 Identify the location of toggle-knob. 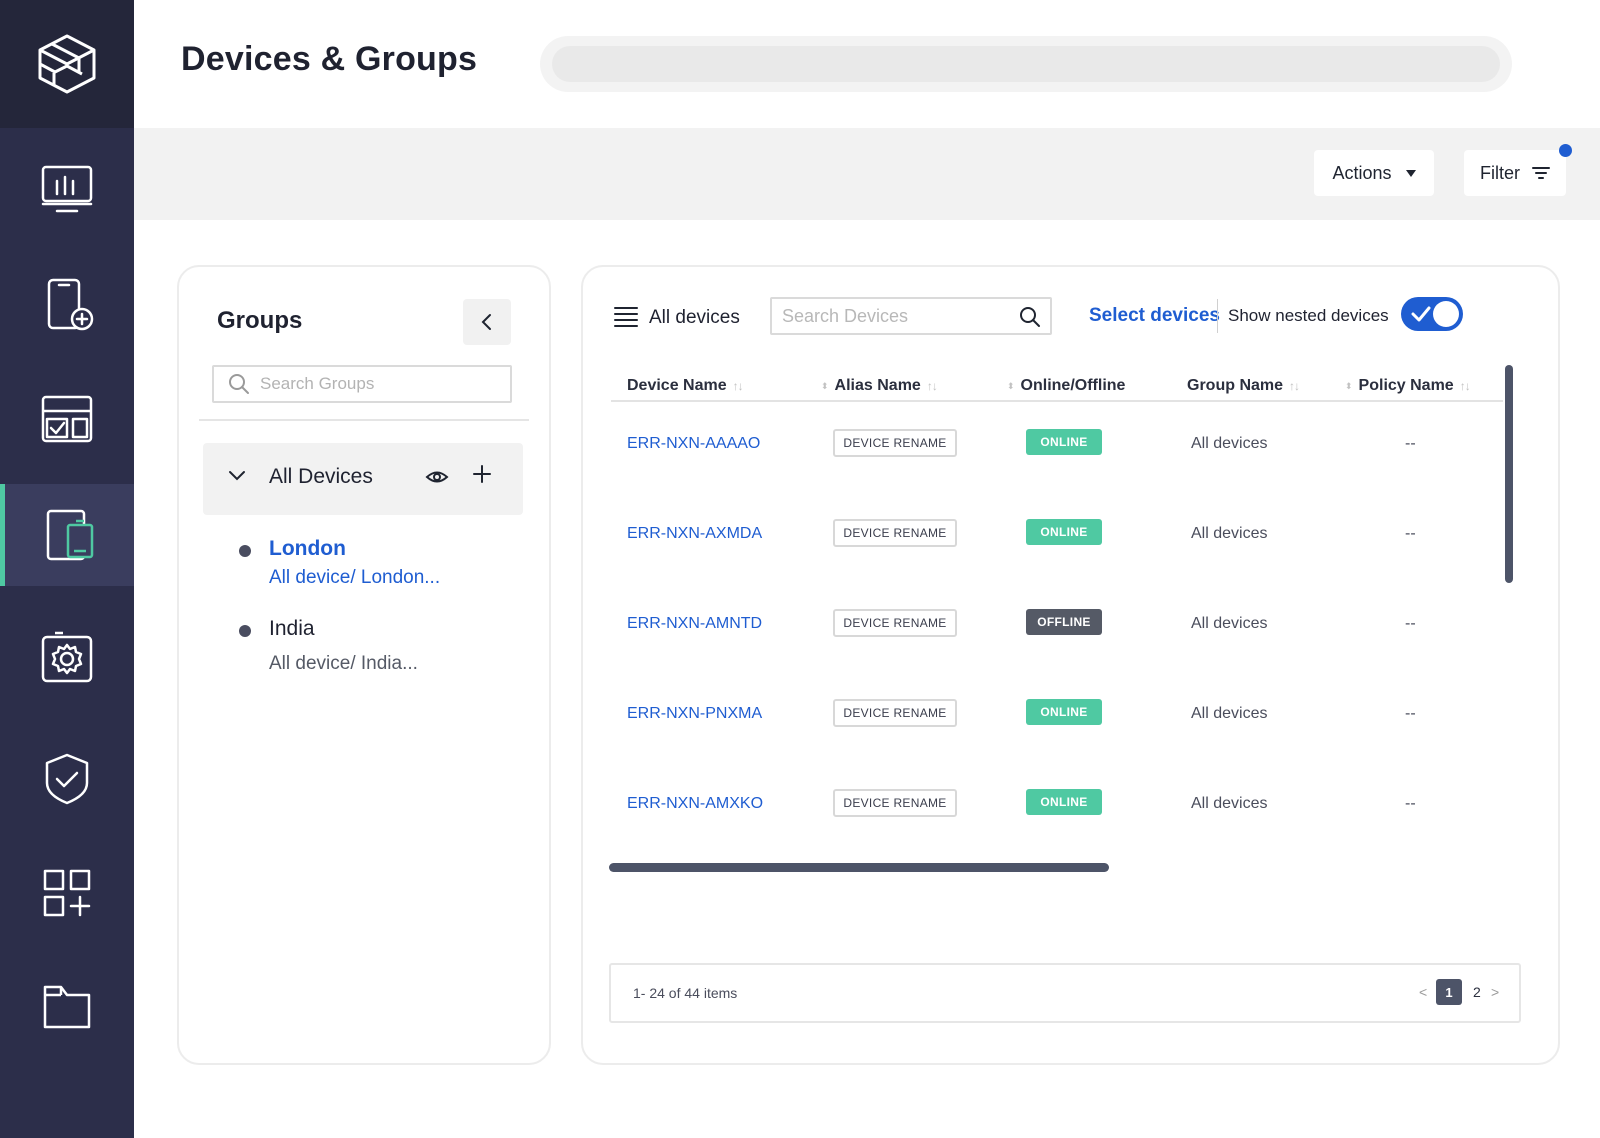
(1446, 314).